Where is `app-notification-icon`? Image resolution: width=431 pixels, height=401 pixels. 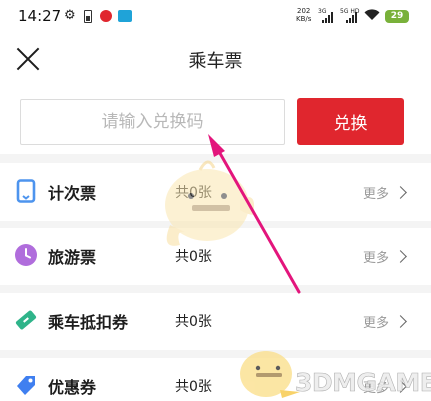 app-notification-icon is located at coordinates (106, 16).